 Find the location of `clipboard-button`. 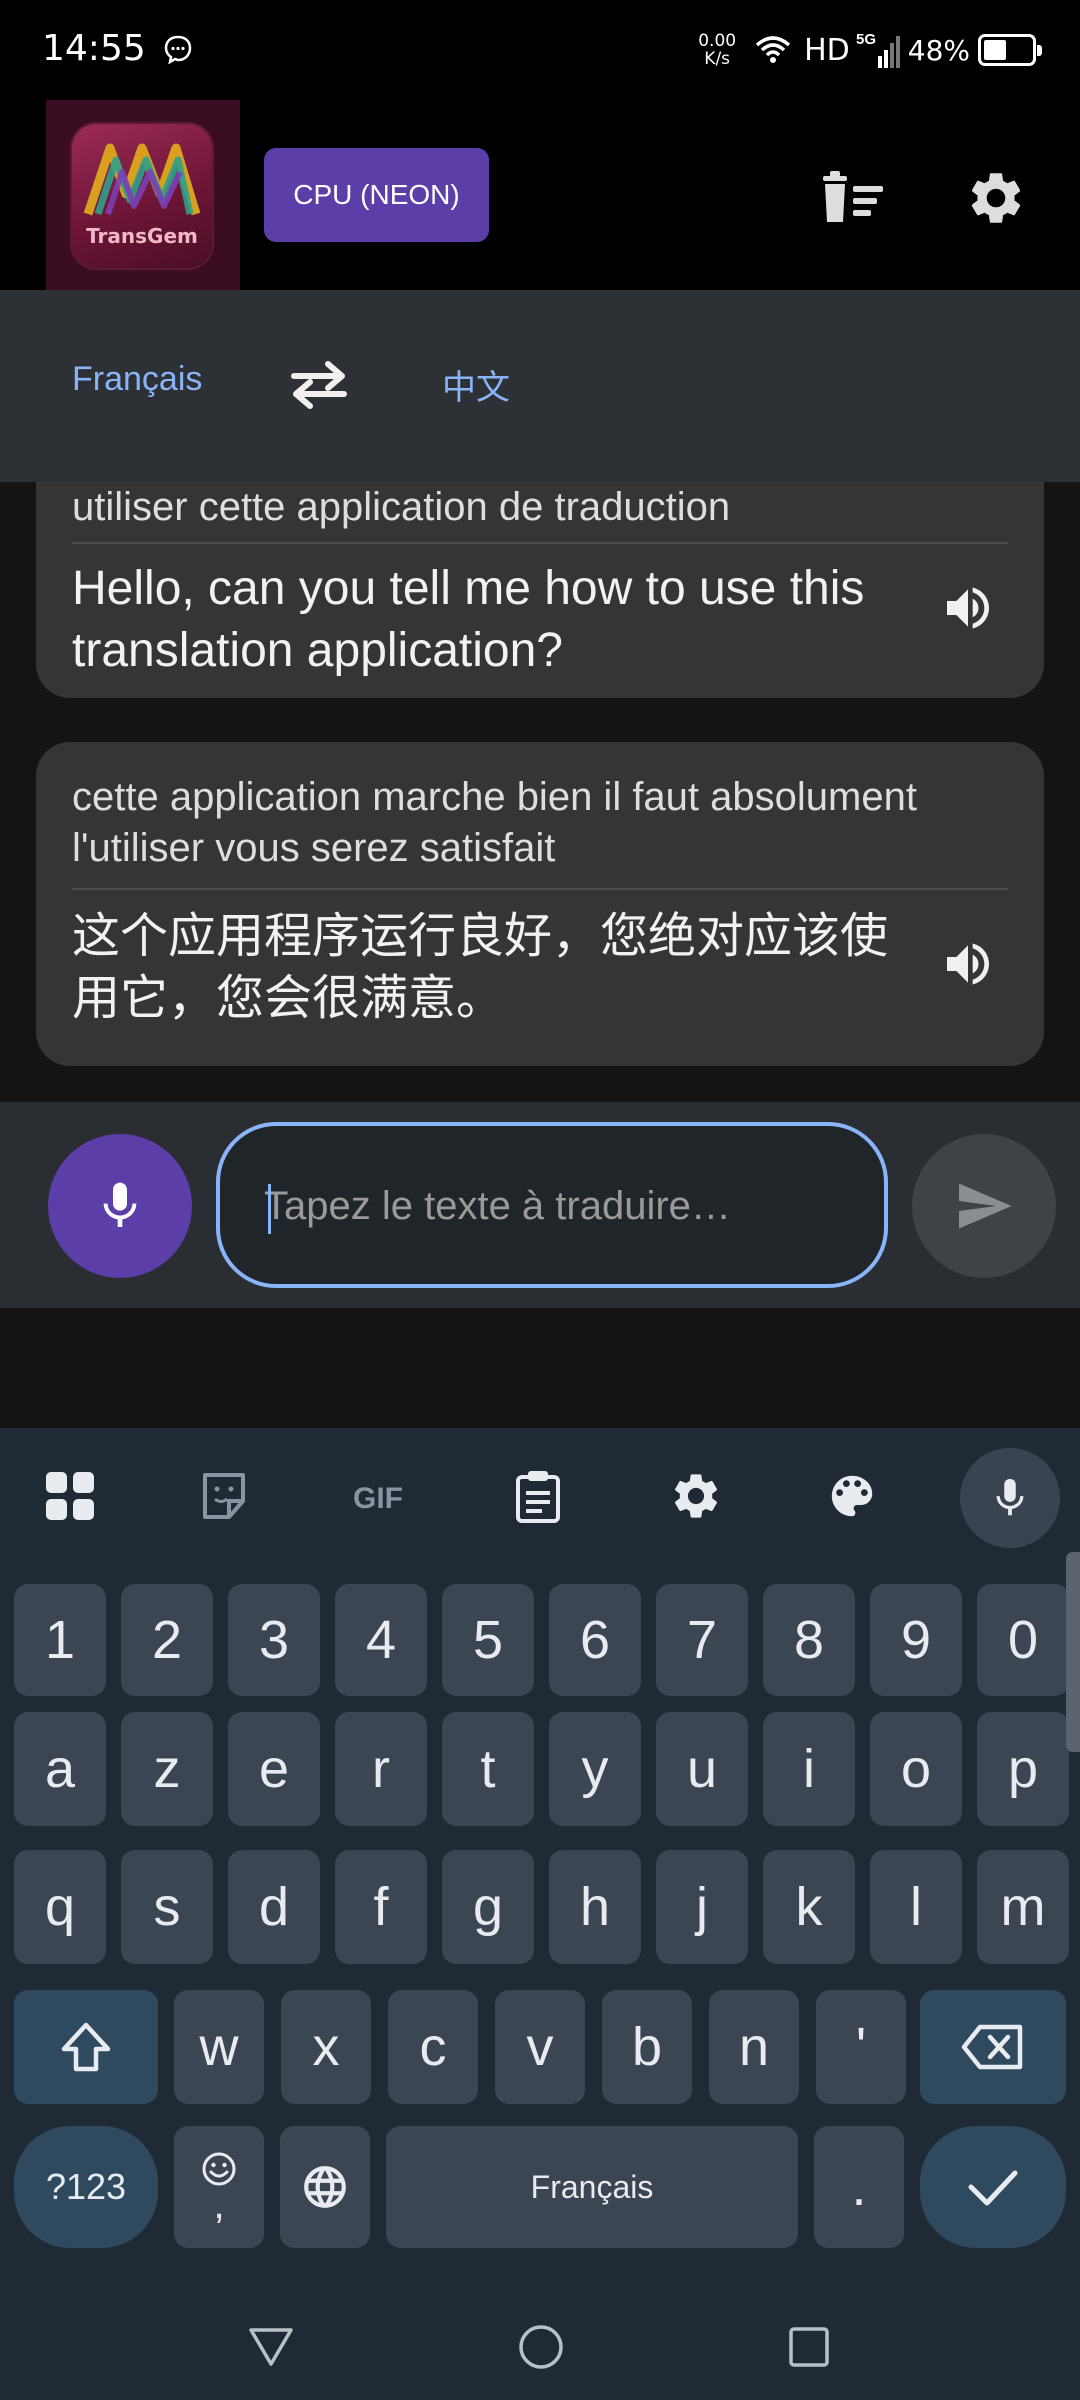

clipboard-button is located at coordinates (538, 1496).